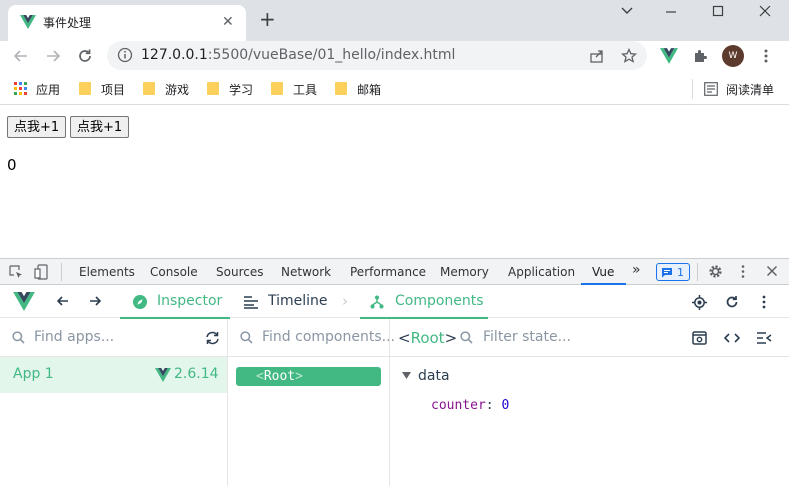  I want to click on inspect-element-icon, so click(16, 272).